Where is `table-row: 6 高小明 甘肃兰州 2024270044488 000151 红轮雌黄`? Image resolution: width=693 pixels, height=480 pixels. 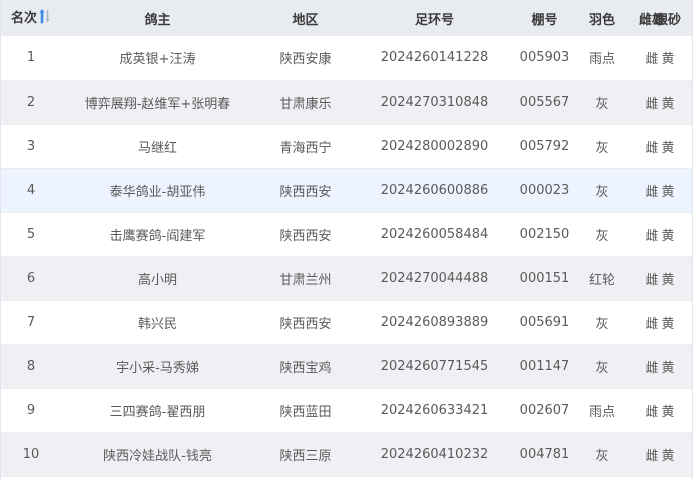
table-row: 6 高小明 甘肃兰州 2024270044488 000151 红轮雌黄 is located at coordinates (346, 278).